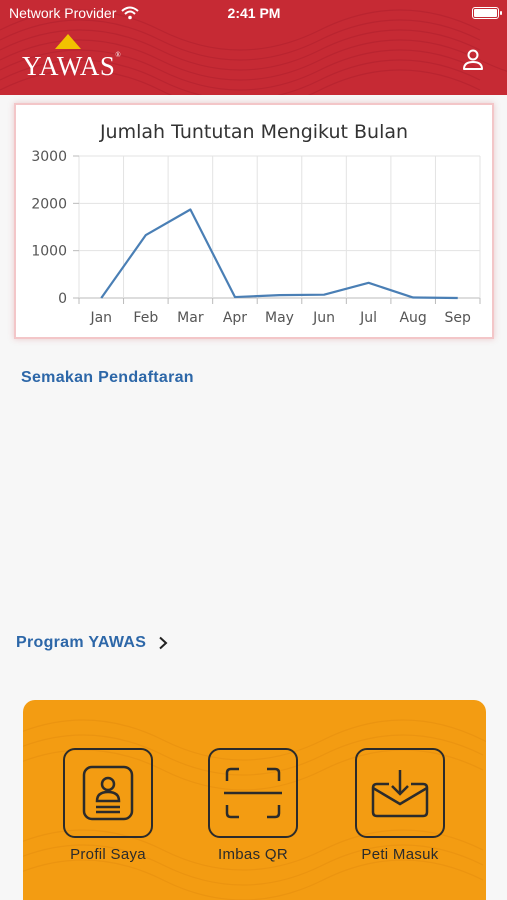 The height and width of the screenshot is (900, 507). I want to click on profil-saya-tile, so click(108, 793).